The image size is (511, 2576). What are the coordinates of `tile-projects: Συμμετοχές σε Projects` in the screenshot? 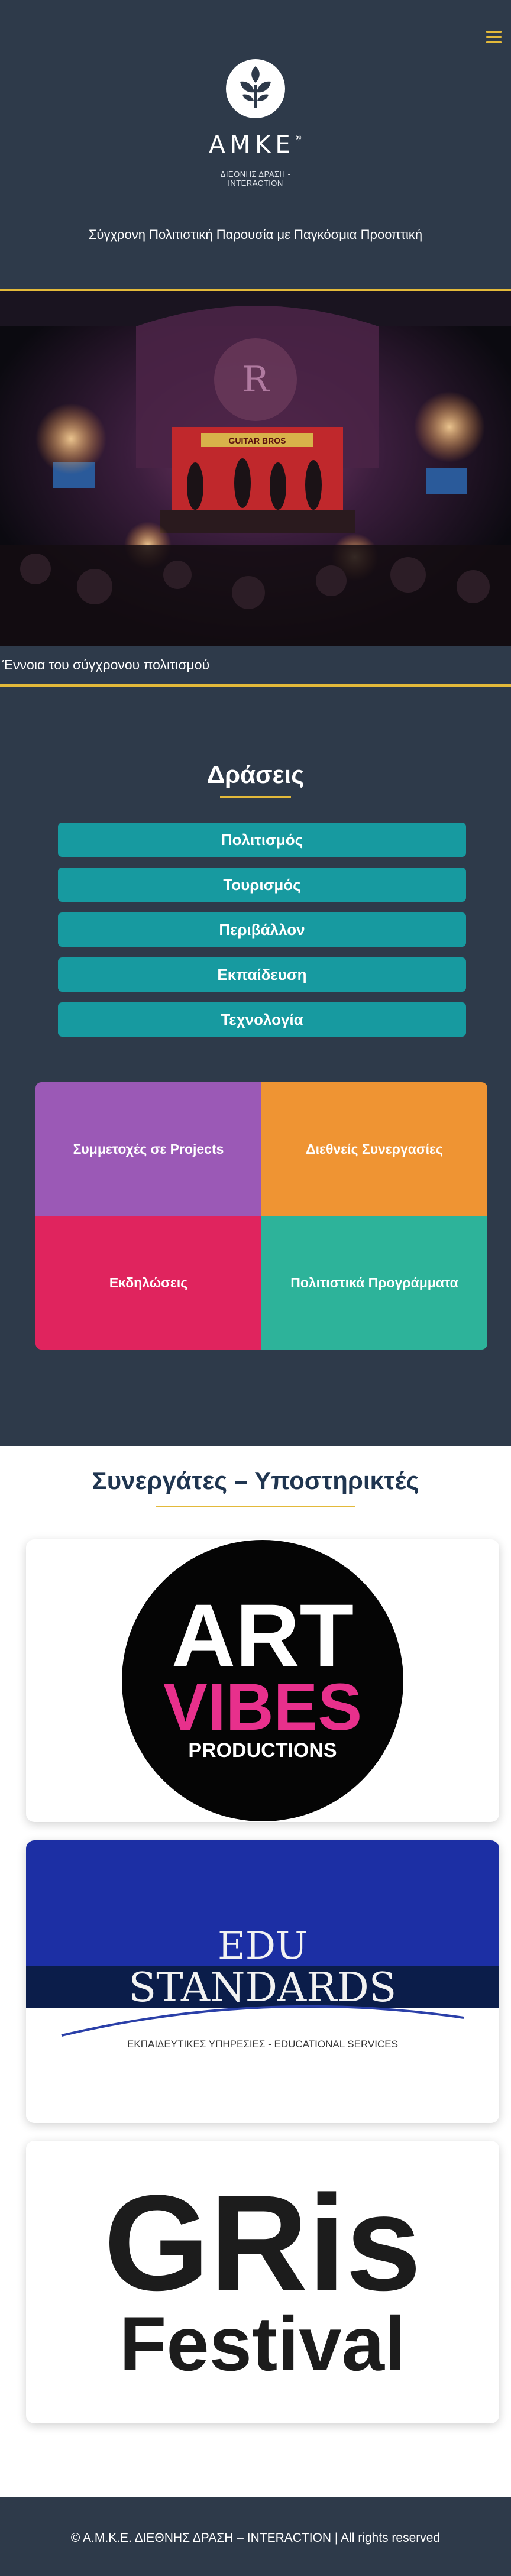 It's located at (148, 1149).